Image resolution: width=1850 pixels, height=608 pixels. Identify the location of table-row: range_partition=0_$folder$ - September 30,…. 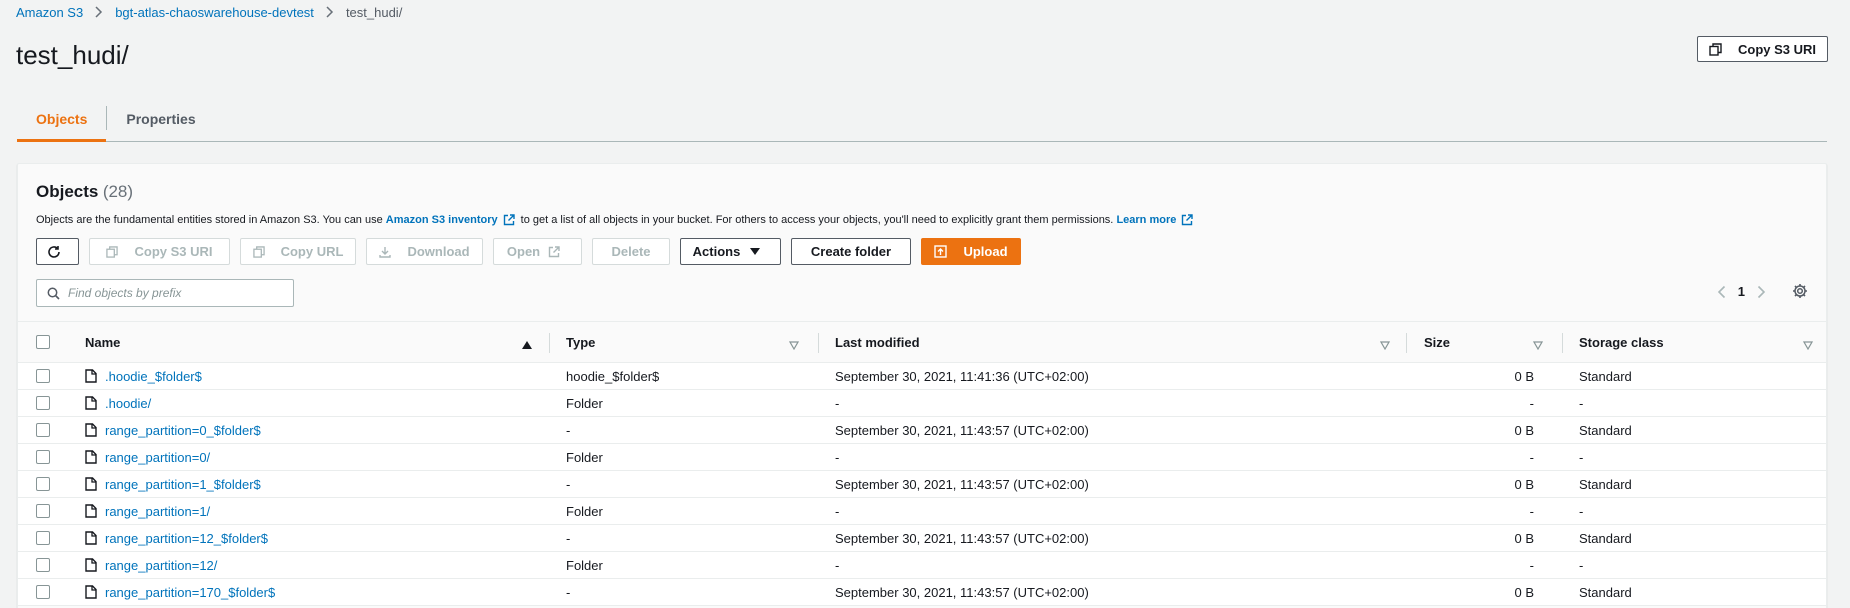
(922, 430).